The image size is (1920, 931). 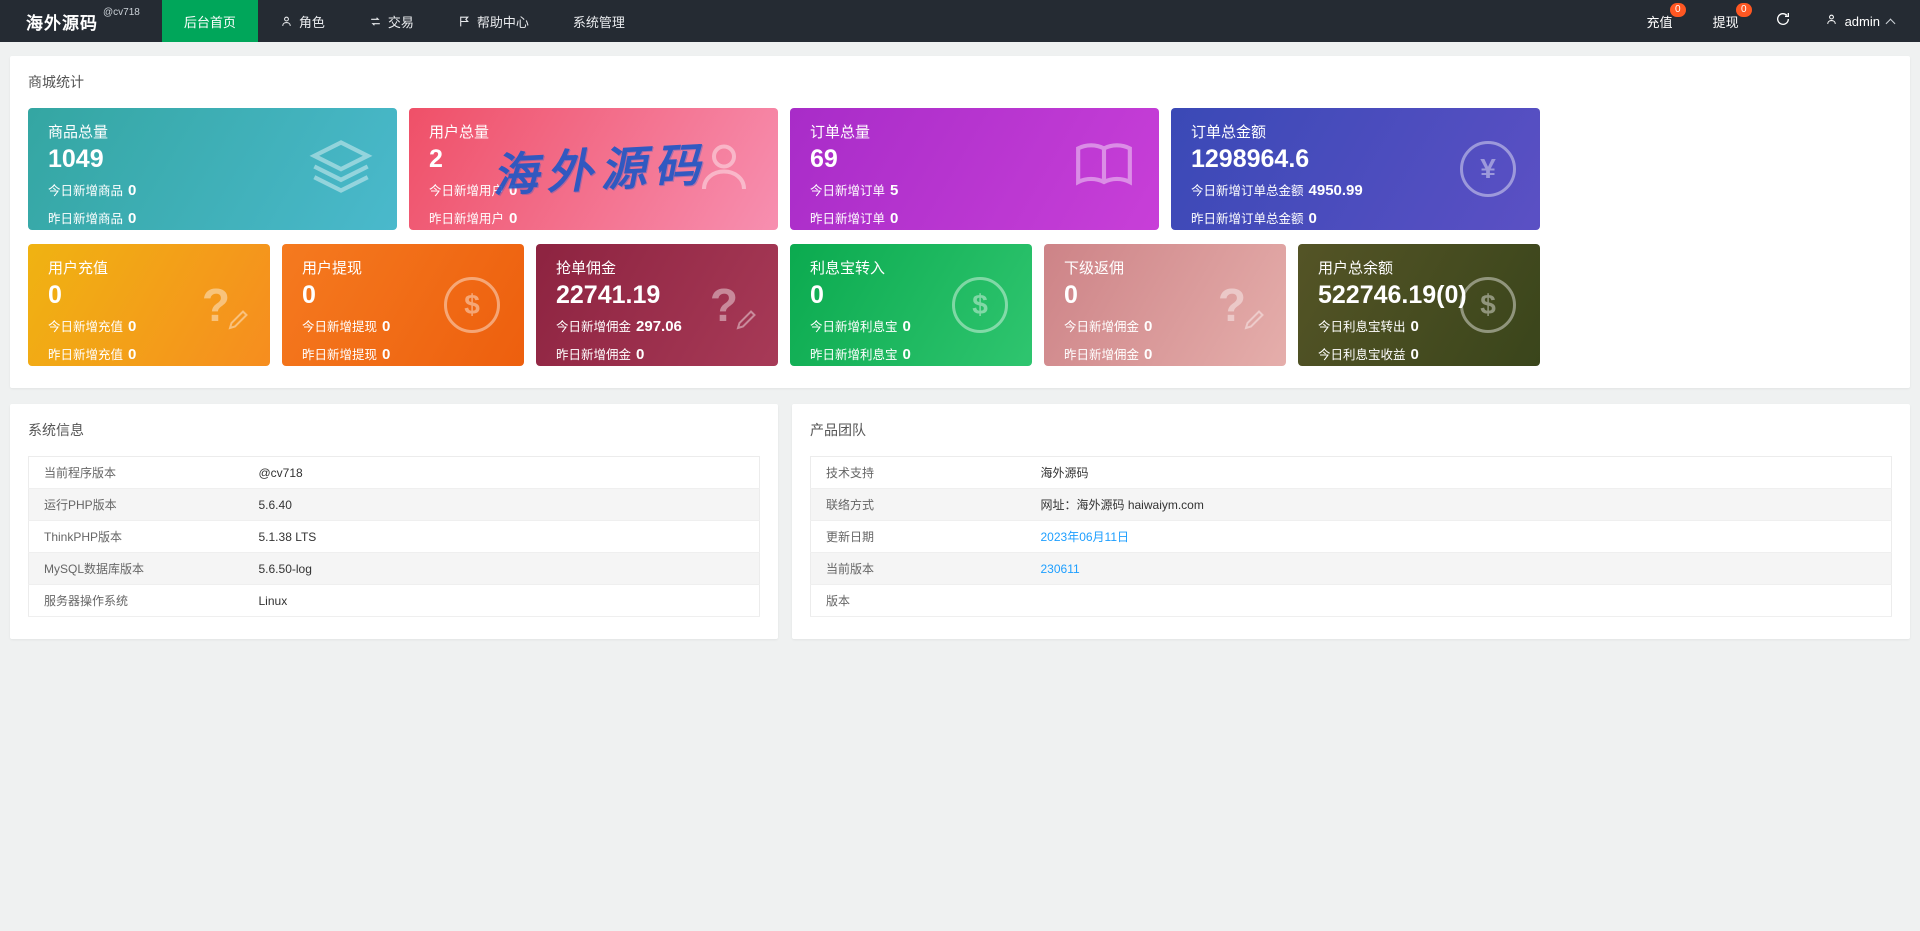 I want to click on info-label: 版本, so click(x=918, y=600).